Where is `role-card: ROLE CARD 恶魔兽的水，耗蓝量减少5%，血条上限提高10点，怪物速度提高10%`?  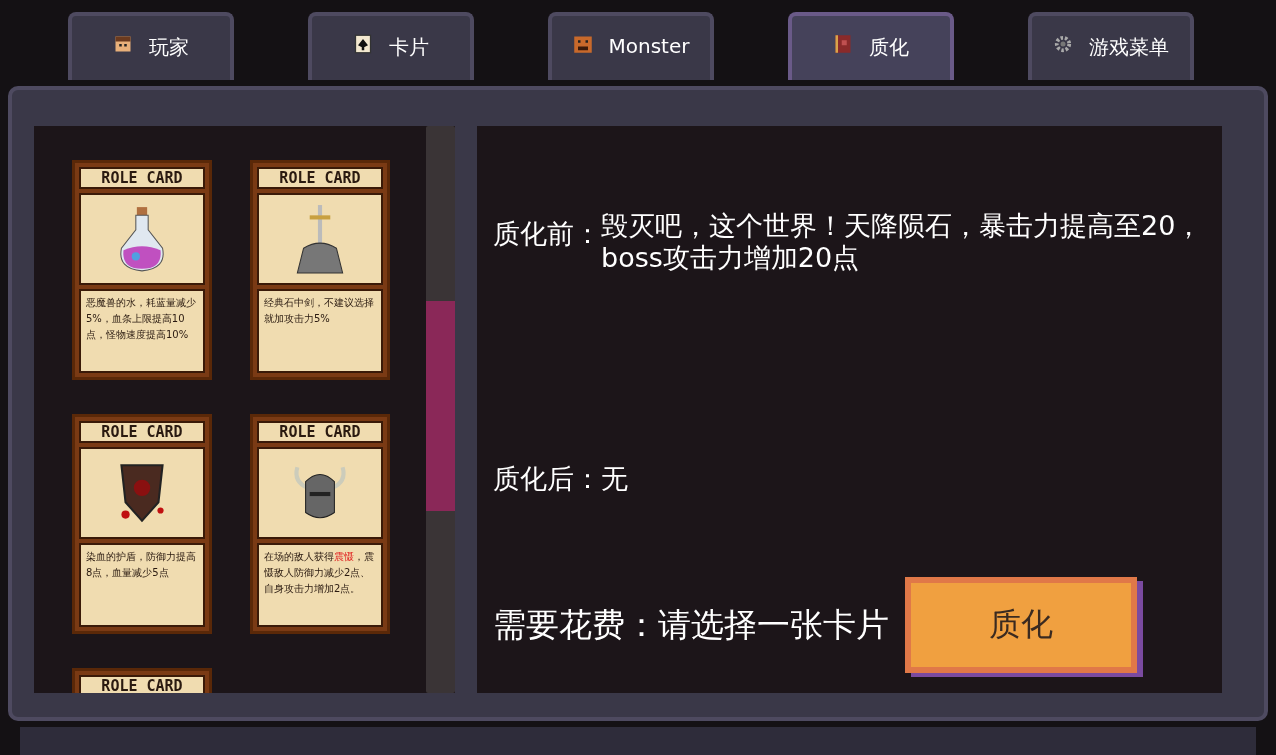 role-card: ROLE CARD 恶魔兽的水，耗蓝量减少5%，血条上限提高10点，怪物速度提高10% is located at coordinates (142, 270).